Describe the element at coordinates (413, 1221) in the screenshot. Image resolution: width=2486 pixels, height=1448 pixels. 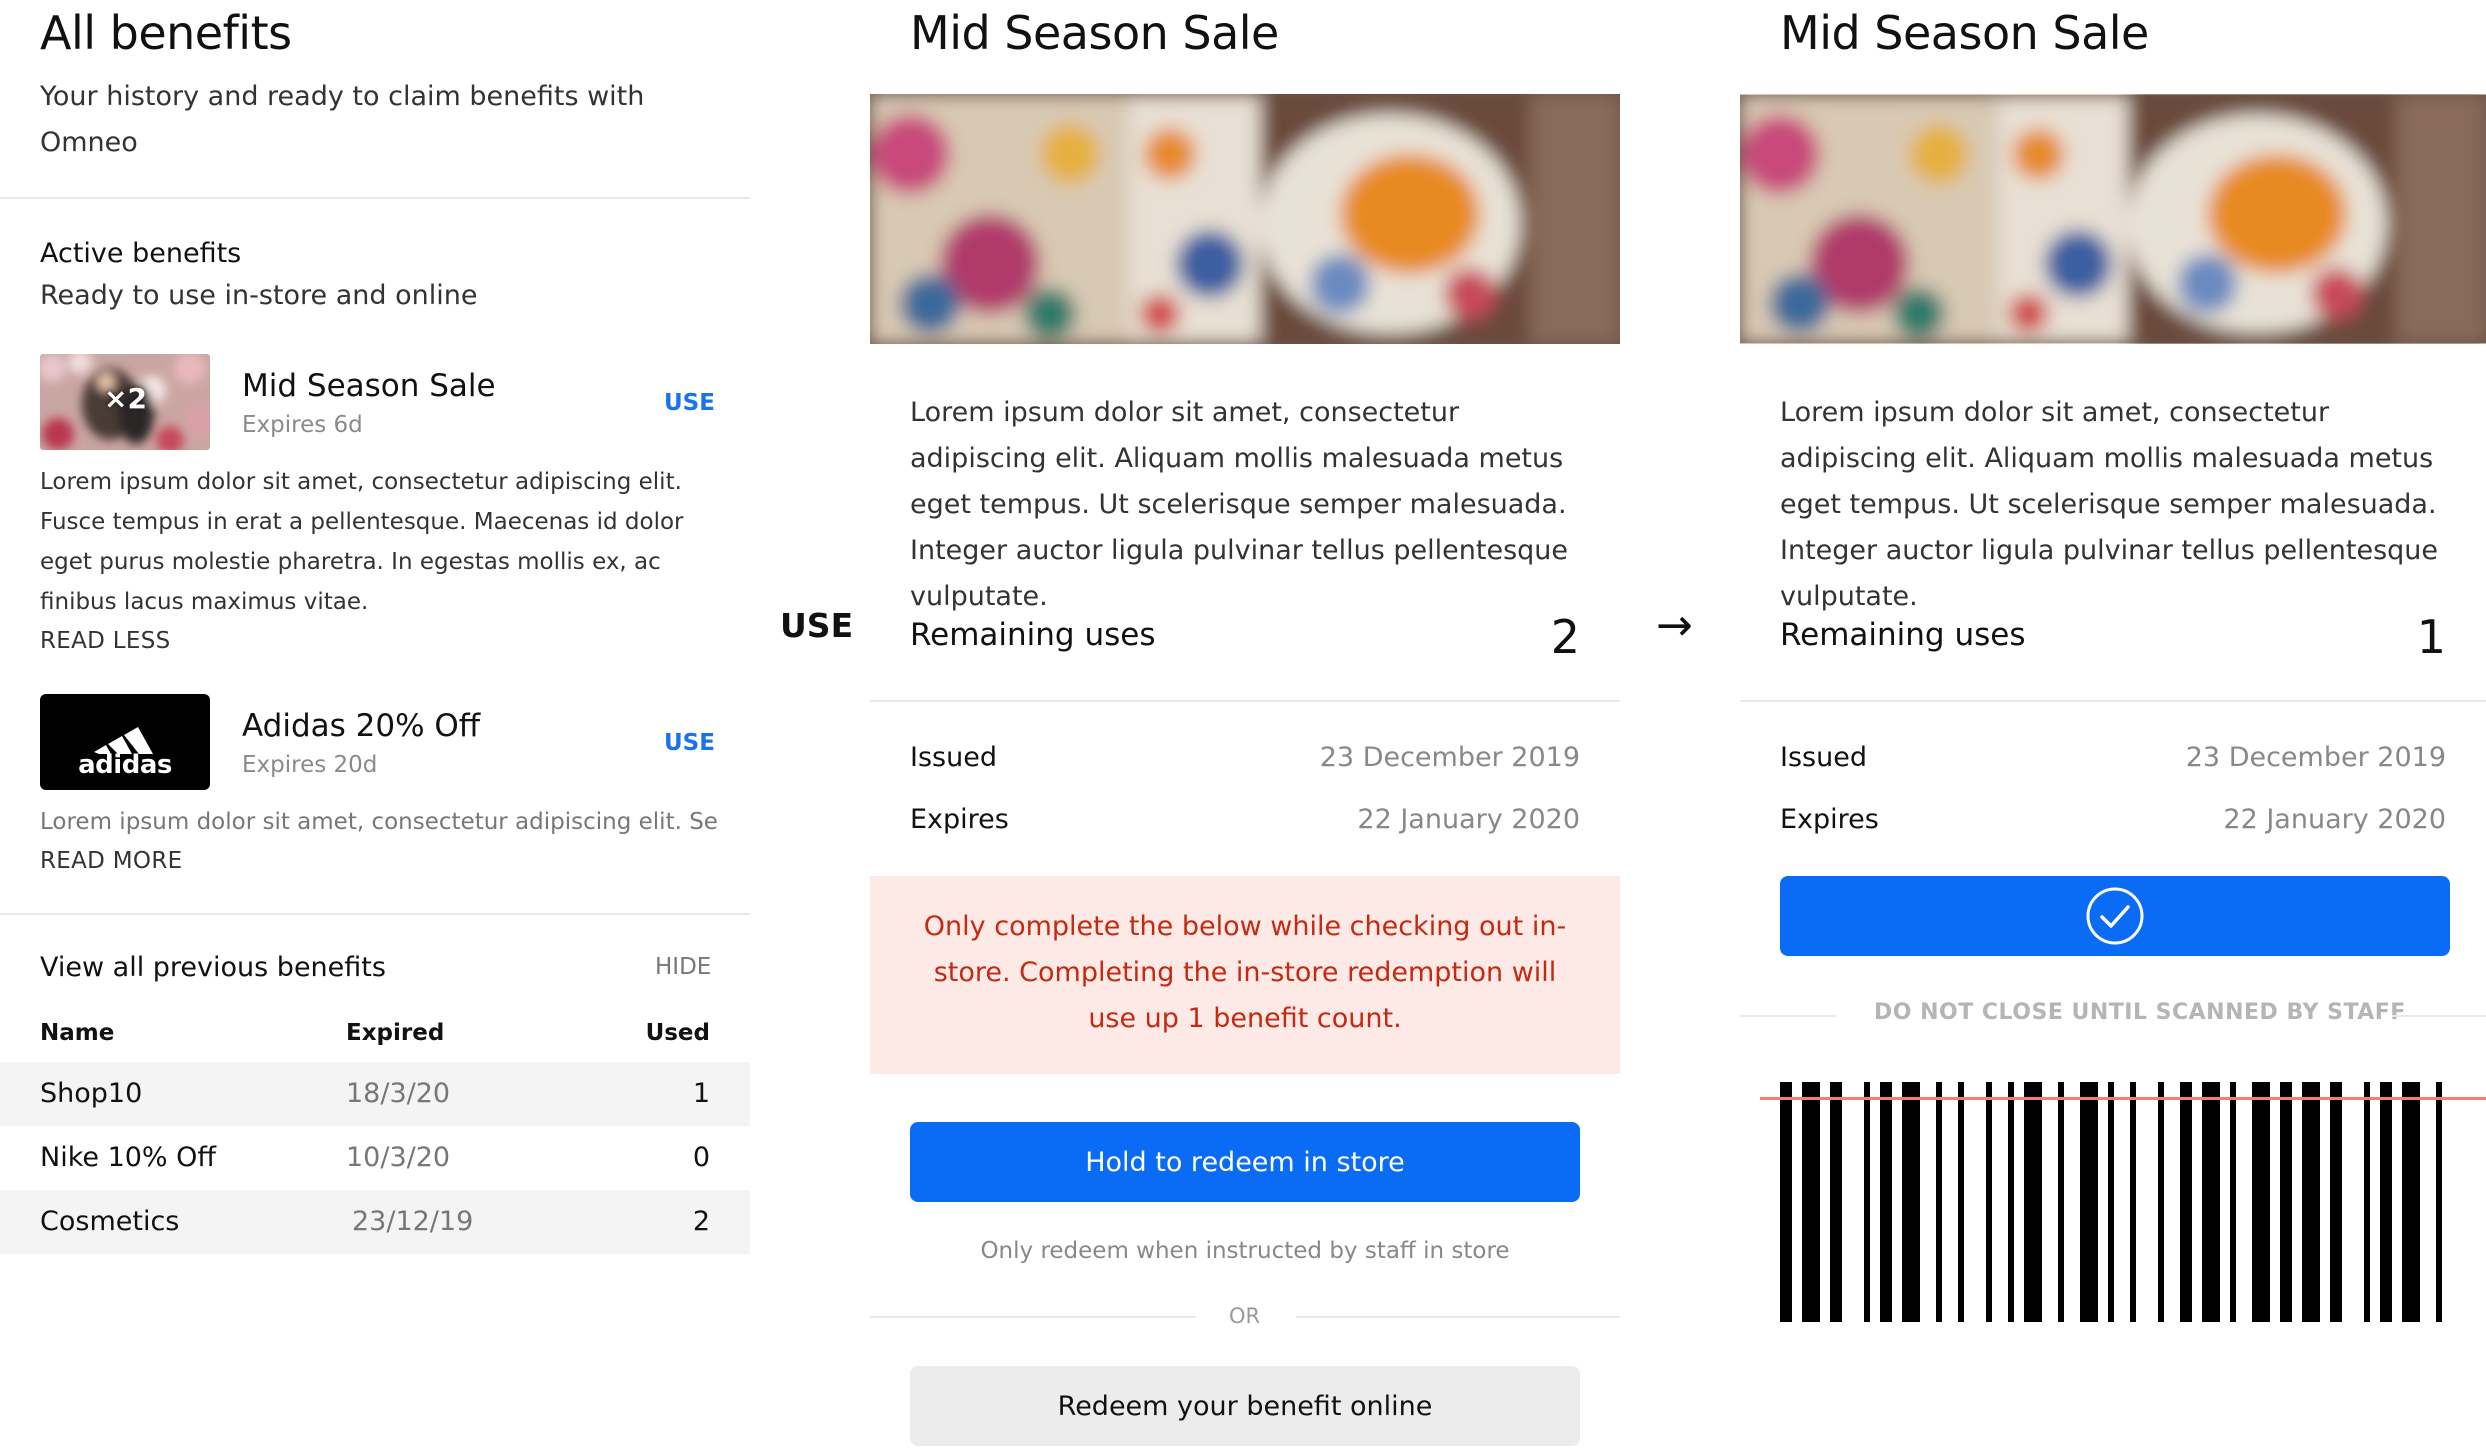
I see `row-expired: 23/12/19` at that location.